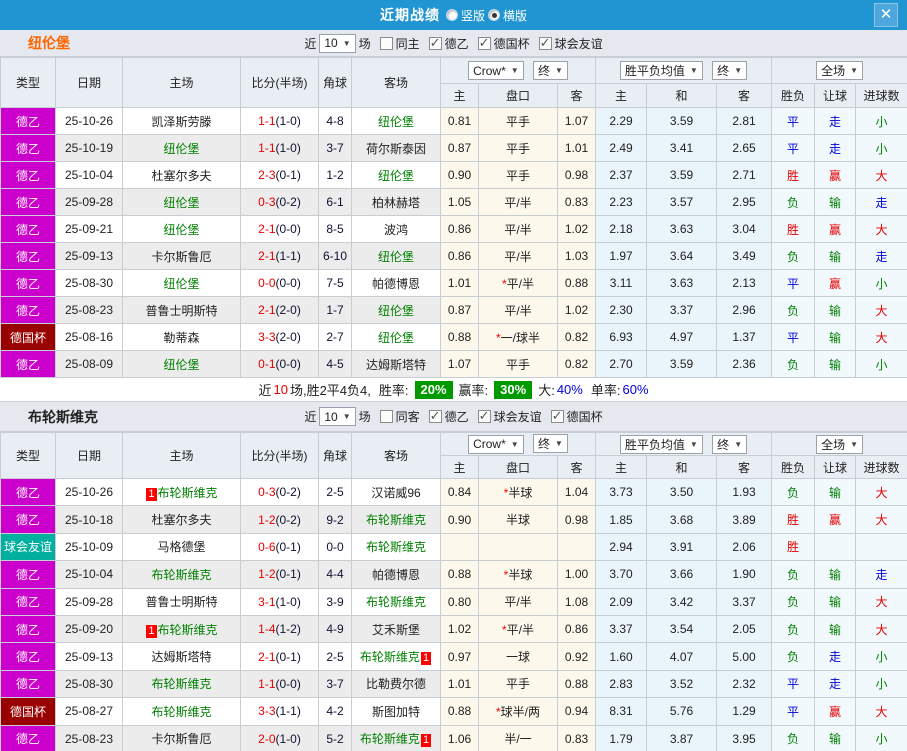 Image resolution: width=907 pixels, height=751 pixels. What do you see at coordinates (396, 202) in the screenshot?
I see `away-team-cell: 柏林赫塔` at bounding box center [396, 202].